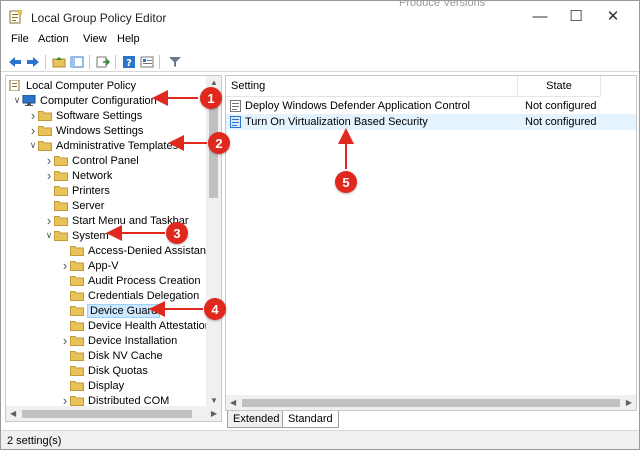 The height and width of the screenshot is (454, 640). What do you see at coordinates (34, 441) in the screenshot?
I see `status-text: 2 setting(s)` at bounding box center [34, 441].